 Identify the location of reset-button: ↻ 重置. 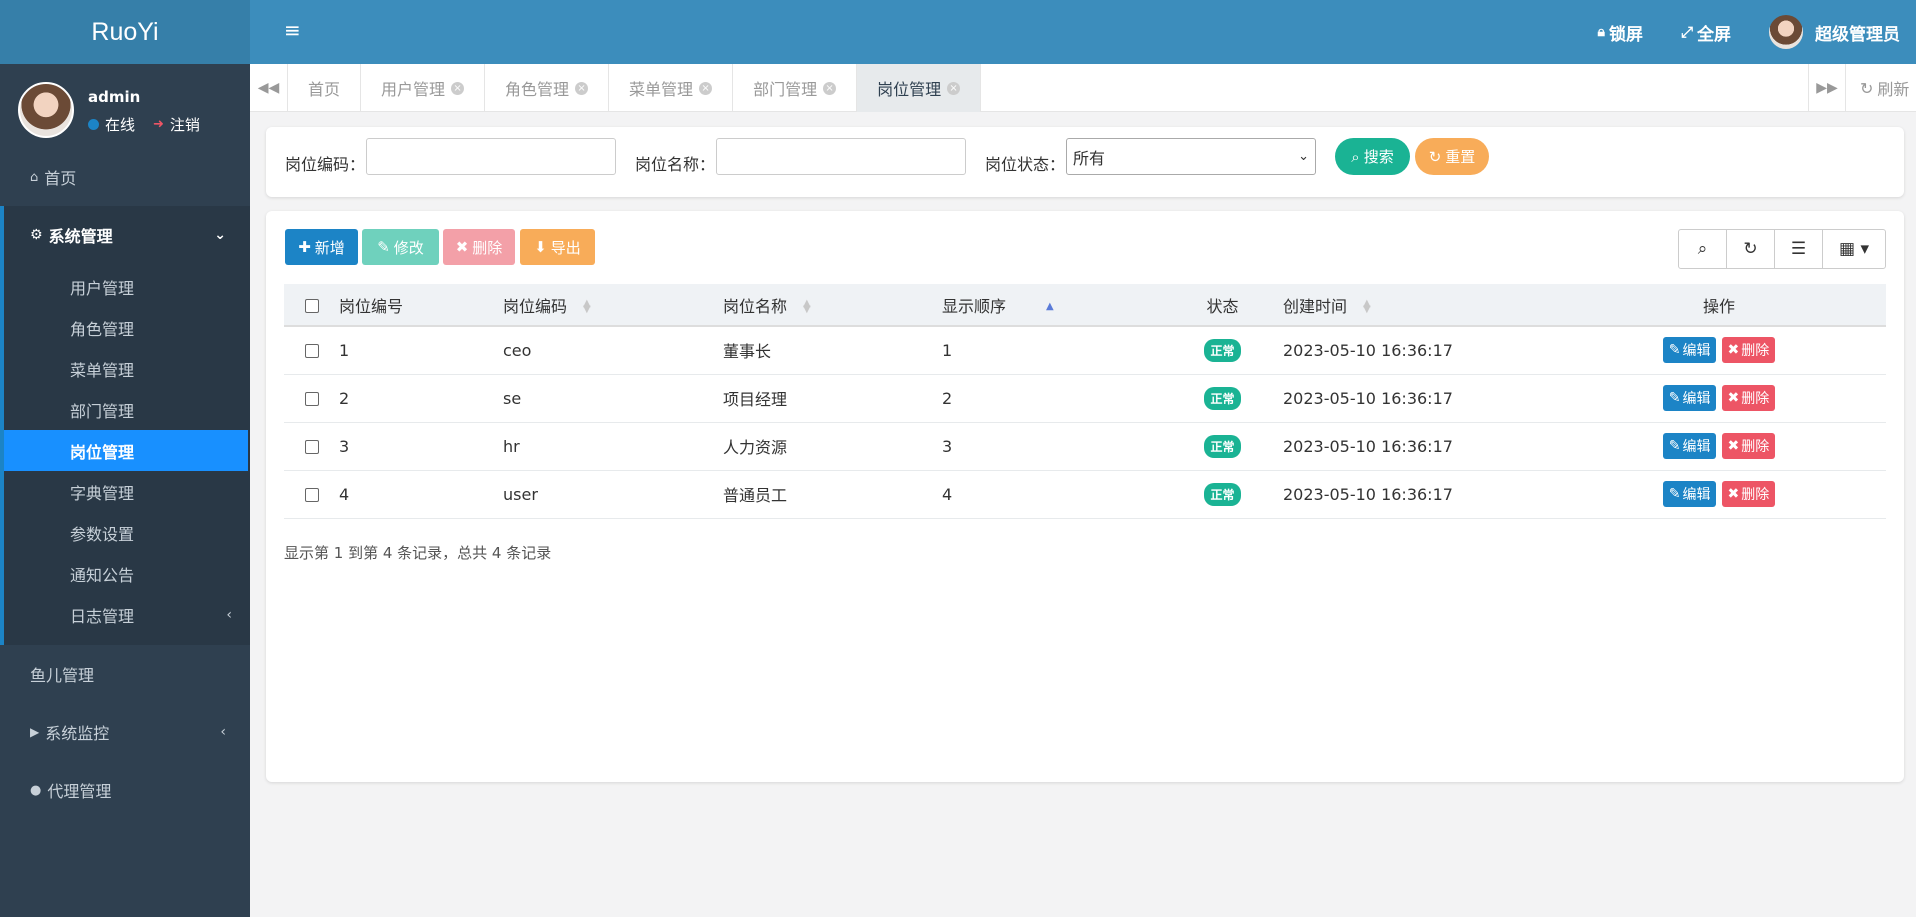
(1452, 156).